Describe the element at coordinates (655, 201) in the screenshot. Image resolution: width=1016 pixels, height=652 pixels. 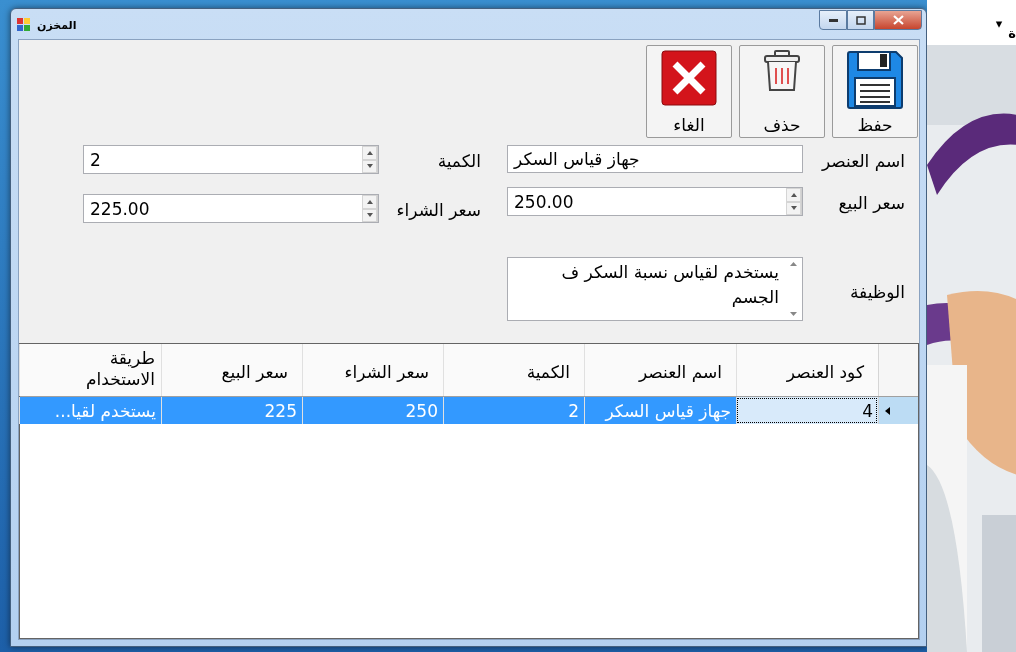
I see `numeric-field: 250.00` at that location.